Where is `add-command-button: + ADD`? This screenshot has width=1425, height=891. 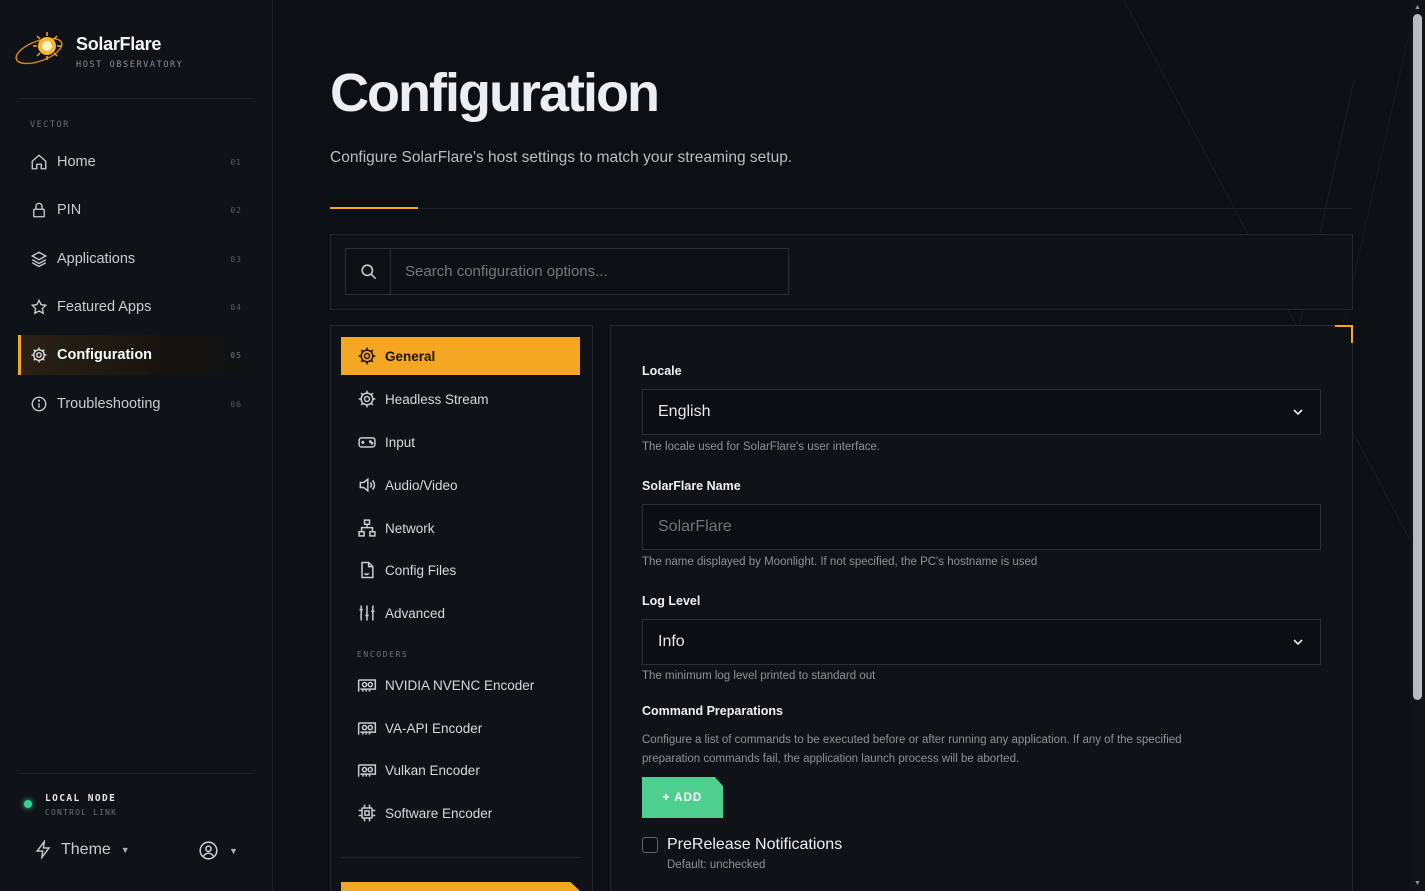
add-command-button: + ADD is located at coordinates (682, 797).